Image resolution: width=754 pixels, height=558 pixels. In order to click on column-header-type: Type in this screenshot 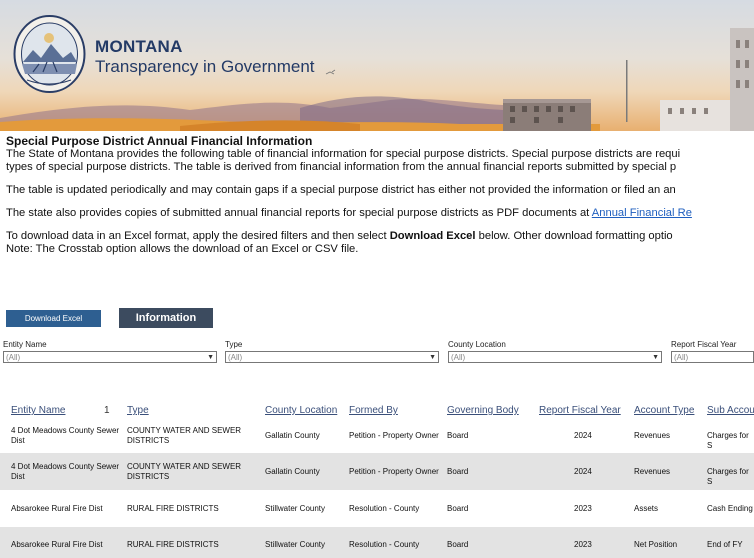, I will do `click(138, 410)`.